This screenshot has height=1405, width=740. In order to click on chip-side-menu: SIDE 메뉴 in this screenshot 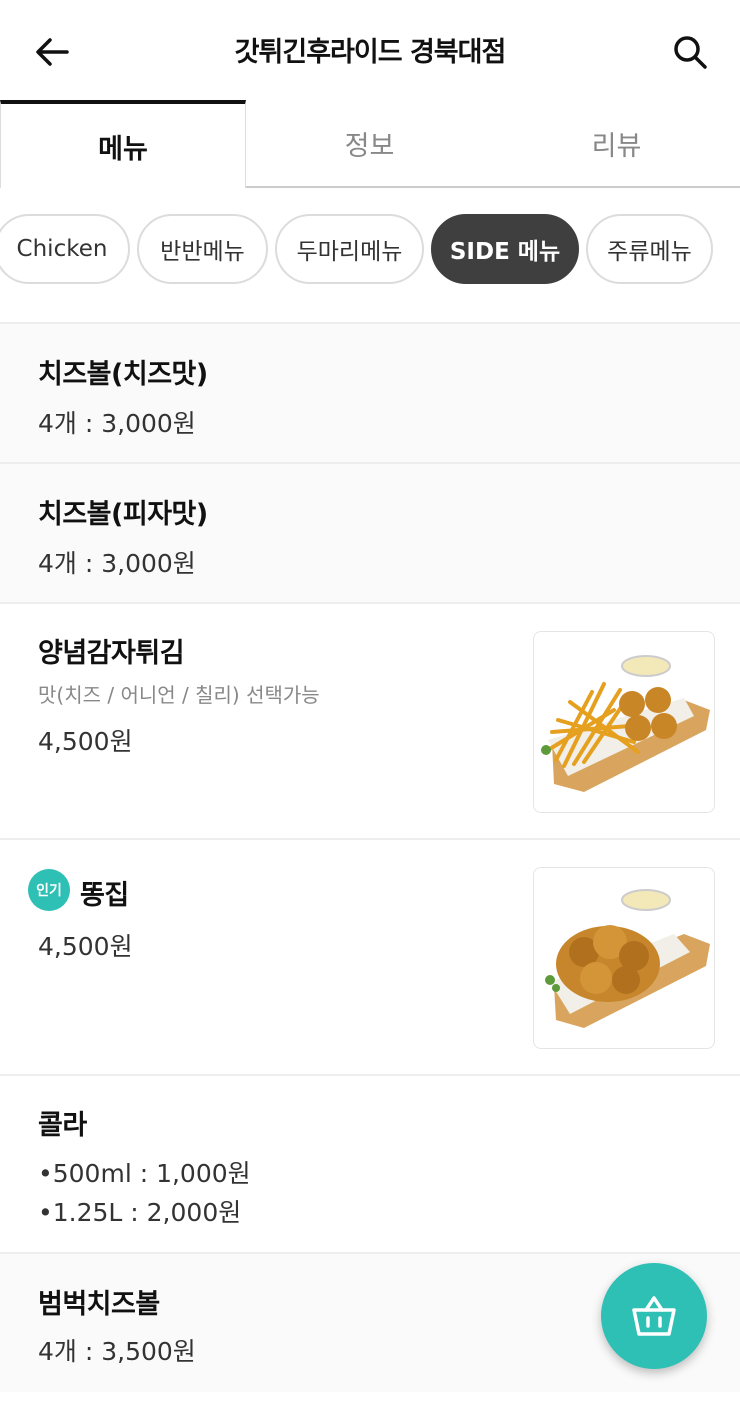, I will do `click(505, 249)`.